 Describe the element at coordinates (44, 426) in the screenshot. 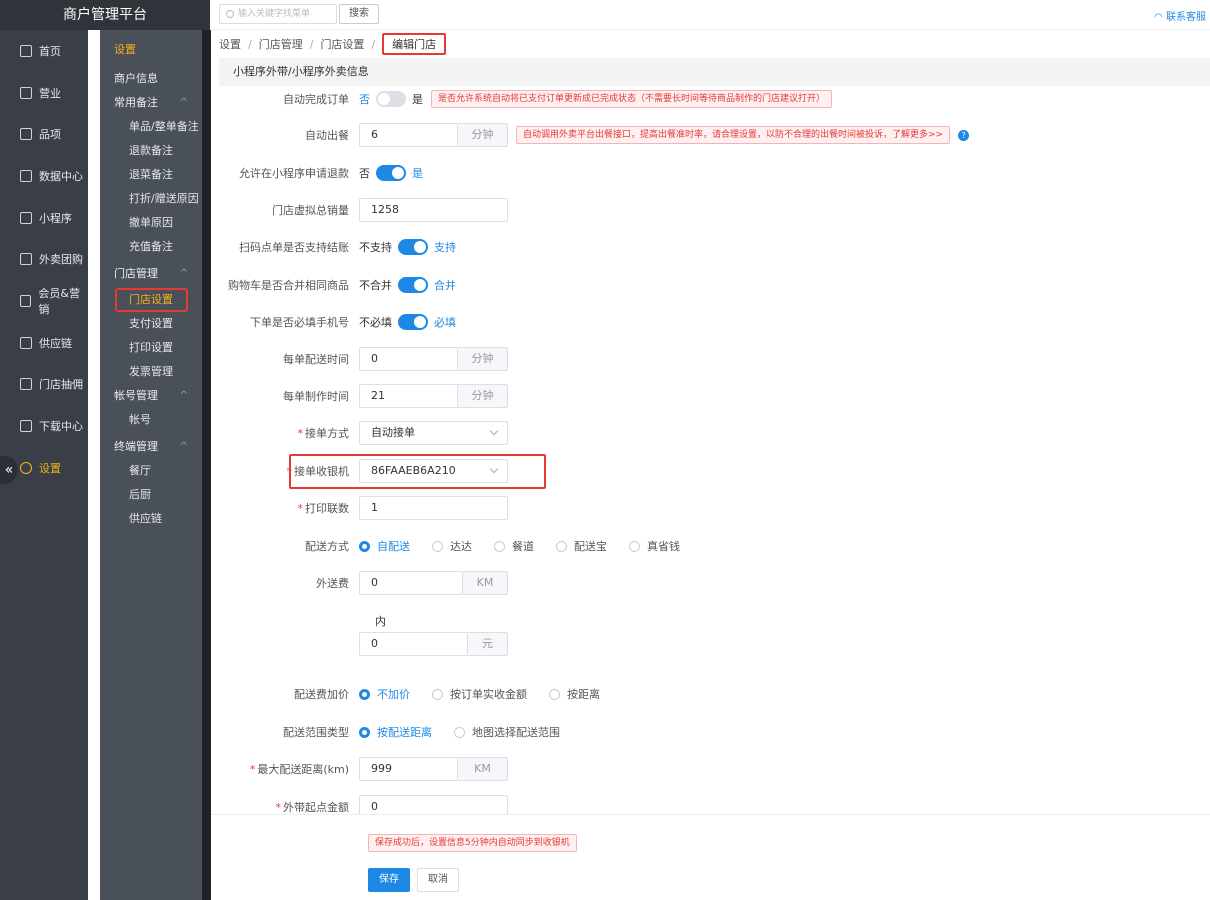

I see `nav-item: 下载中心` at that location.